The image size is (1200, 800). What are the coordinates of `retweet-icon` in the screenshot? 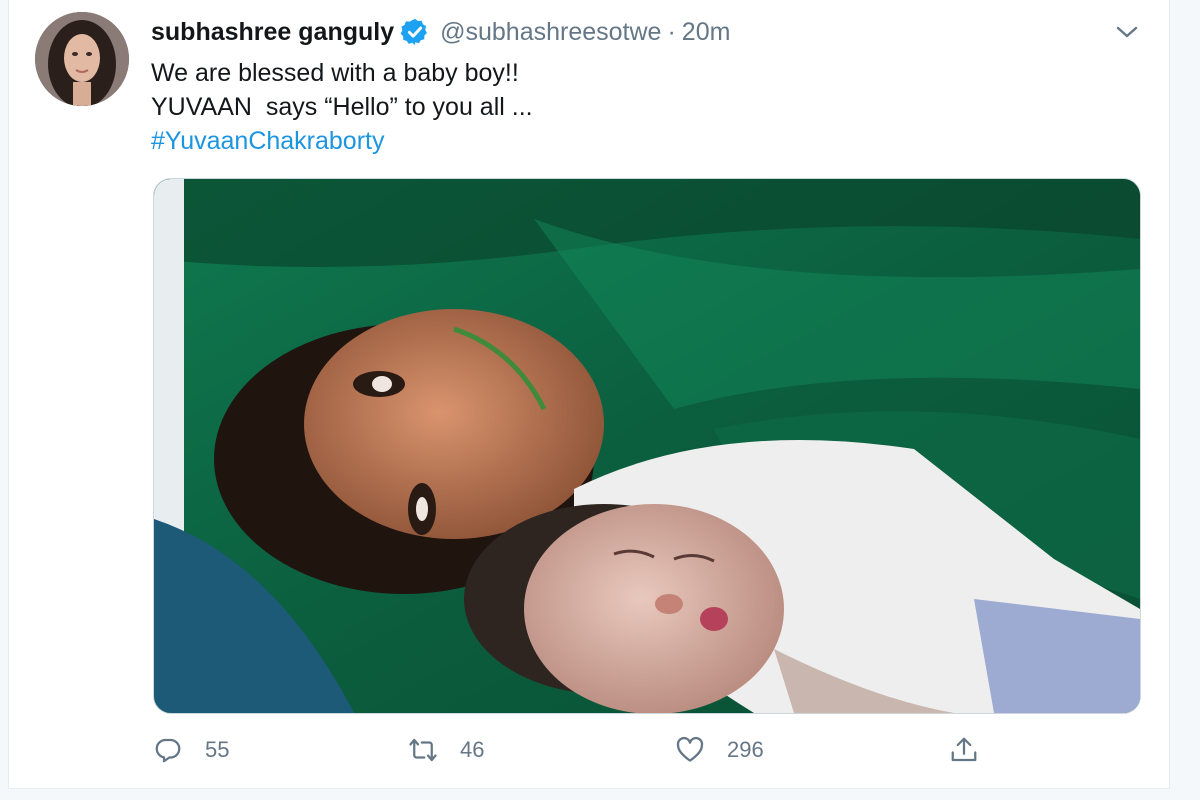 It's located at (423, 750).